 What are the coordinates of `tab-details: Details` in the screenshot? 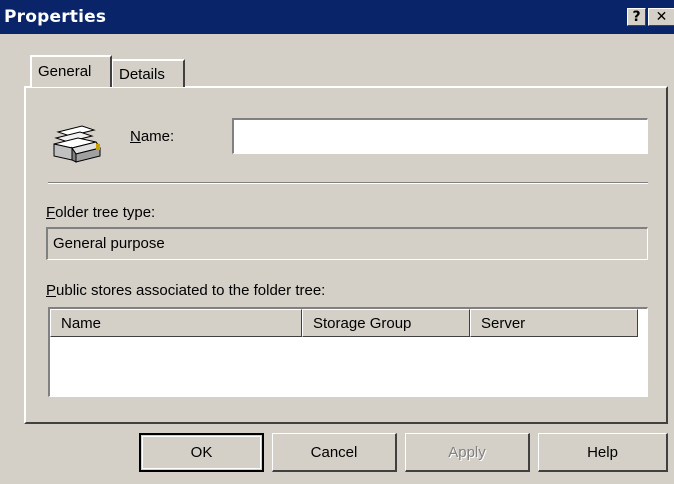 It's located at (148, 73).